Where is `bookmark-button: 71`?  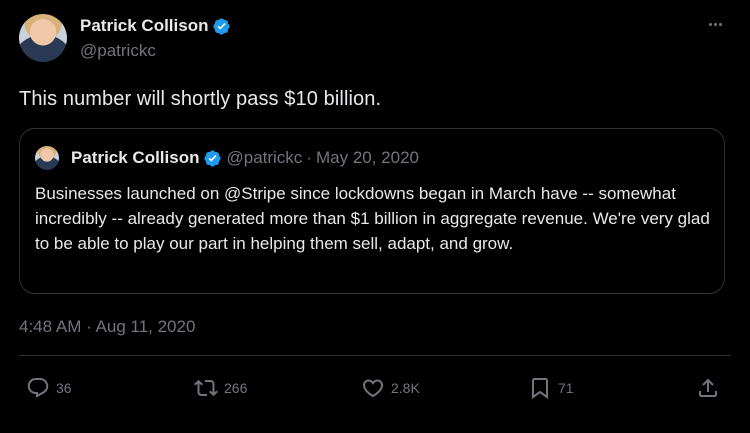 bookmark-button: 71 is located at coordinates (551, 388).